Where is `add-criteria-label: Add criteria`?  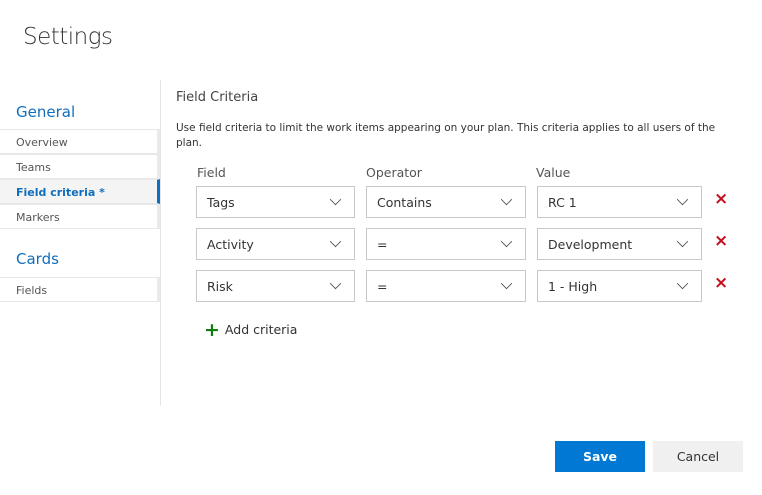 add-criteria-label: Add criteria is located at coordinates (261, 329).